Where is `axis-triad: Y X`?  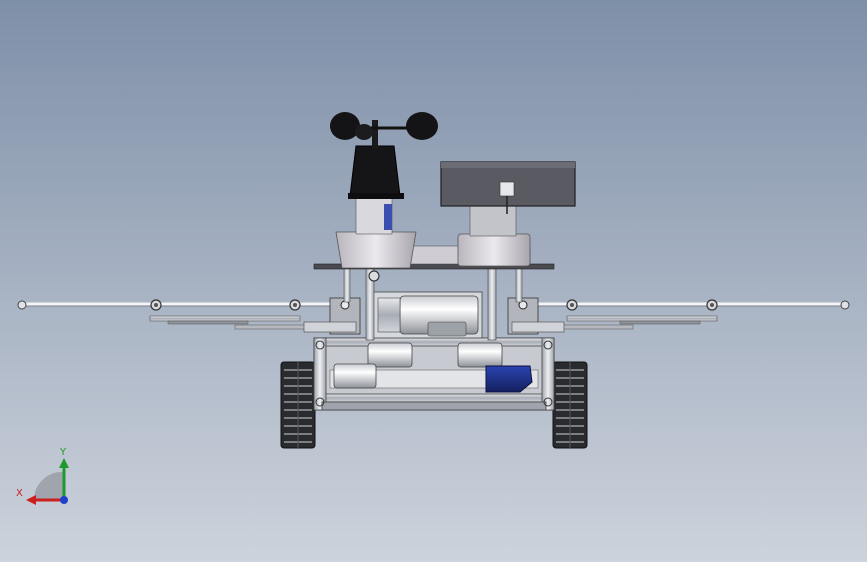 axis-triad: Y X is located at coordinates (42, 476).